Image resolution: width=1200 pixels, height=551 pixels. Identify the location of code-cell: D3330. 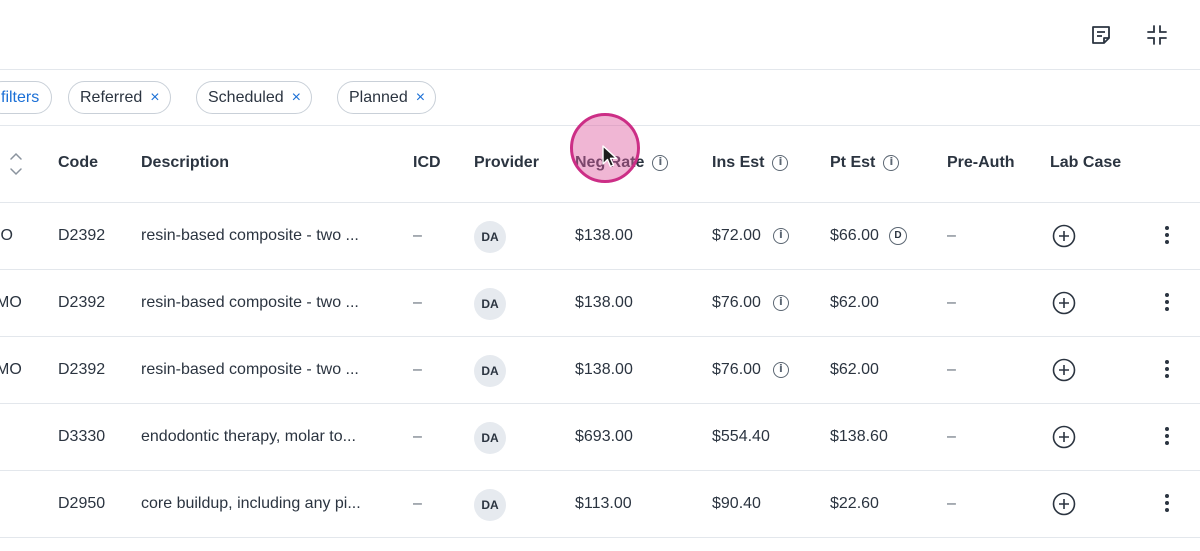
(82, 436).